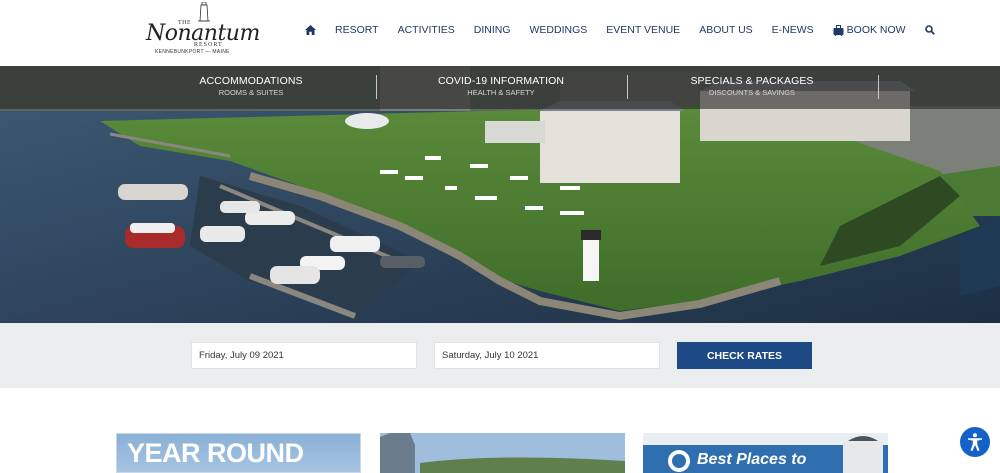  What do you see at coordinates (752, 459) in the screenshot?
I see `card-headline: Best Places to` at bounding box center [752, 459].